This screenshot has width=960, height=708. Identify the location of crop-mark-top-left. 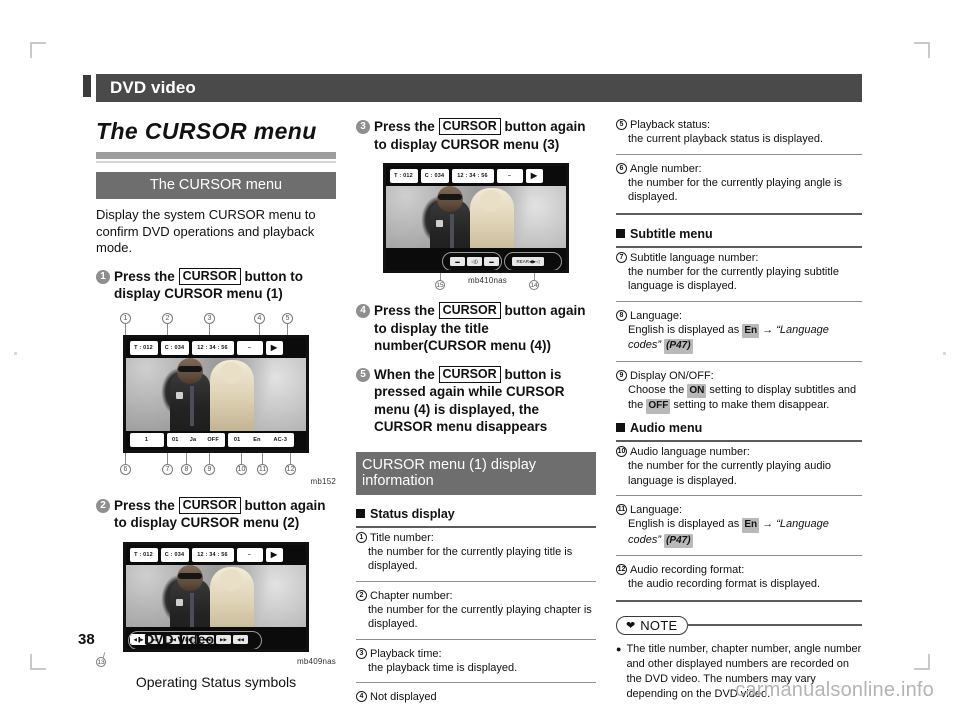
(38, 50).